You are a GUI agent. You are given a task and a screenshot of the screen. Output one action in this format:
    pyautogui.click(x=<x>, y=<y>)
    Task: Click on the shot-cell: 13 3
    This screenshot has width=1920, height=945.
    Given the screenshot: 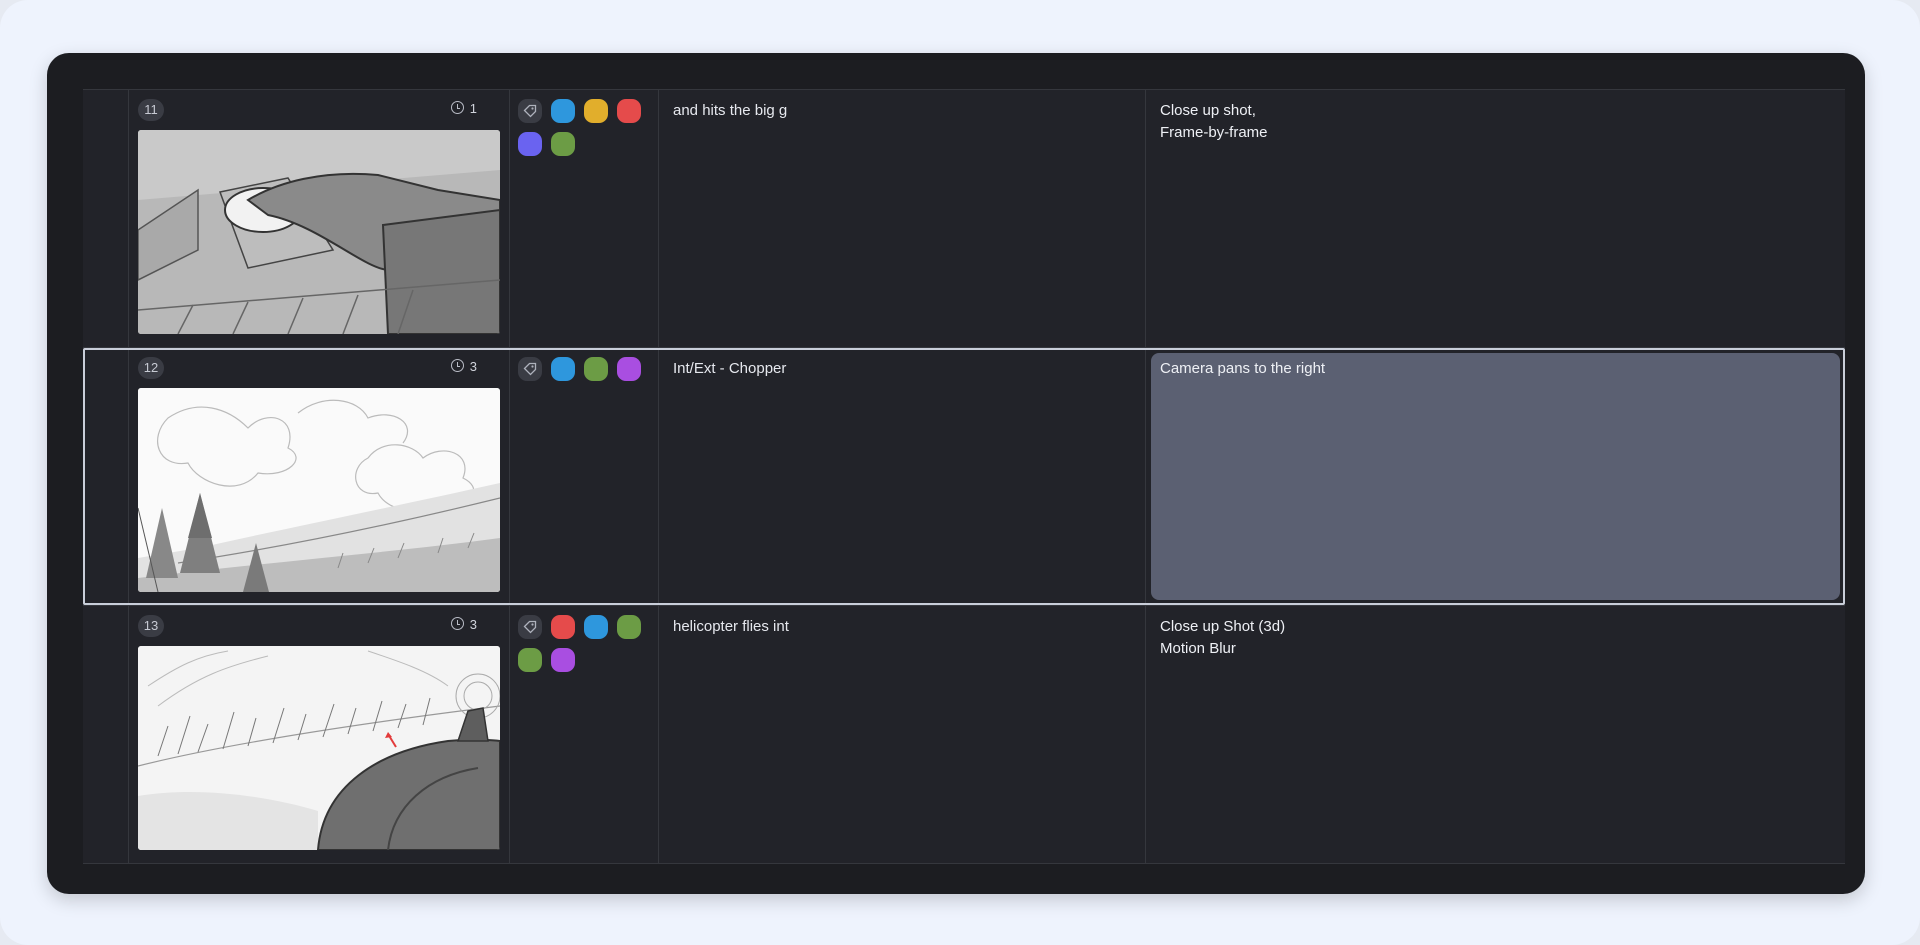 What is the action you would take?
    pyautogui.click(x=319, y=734)
    